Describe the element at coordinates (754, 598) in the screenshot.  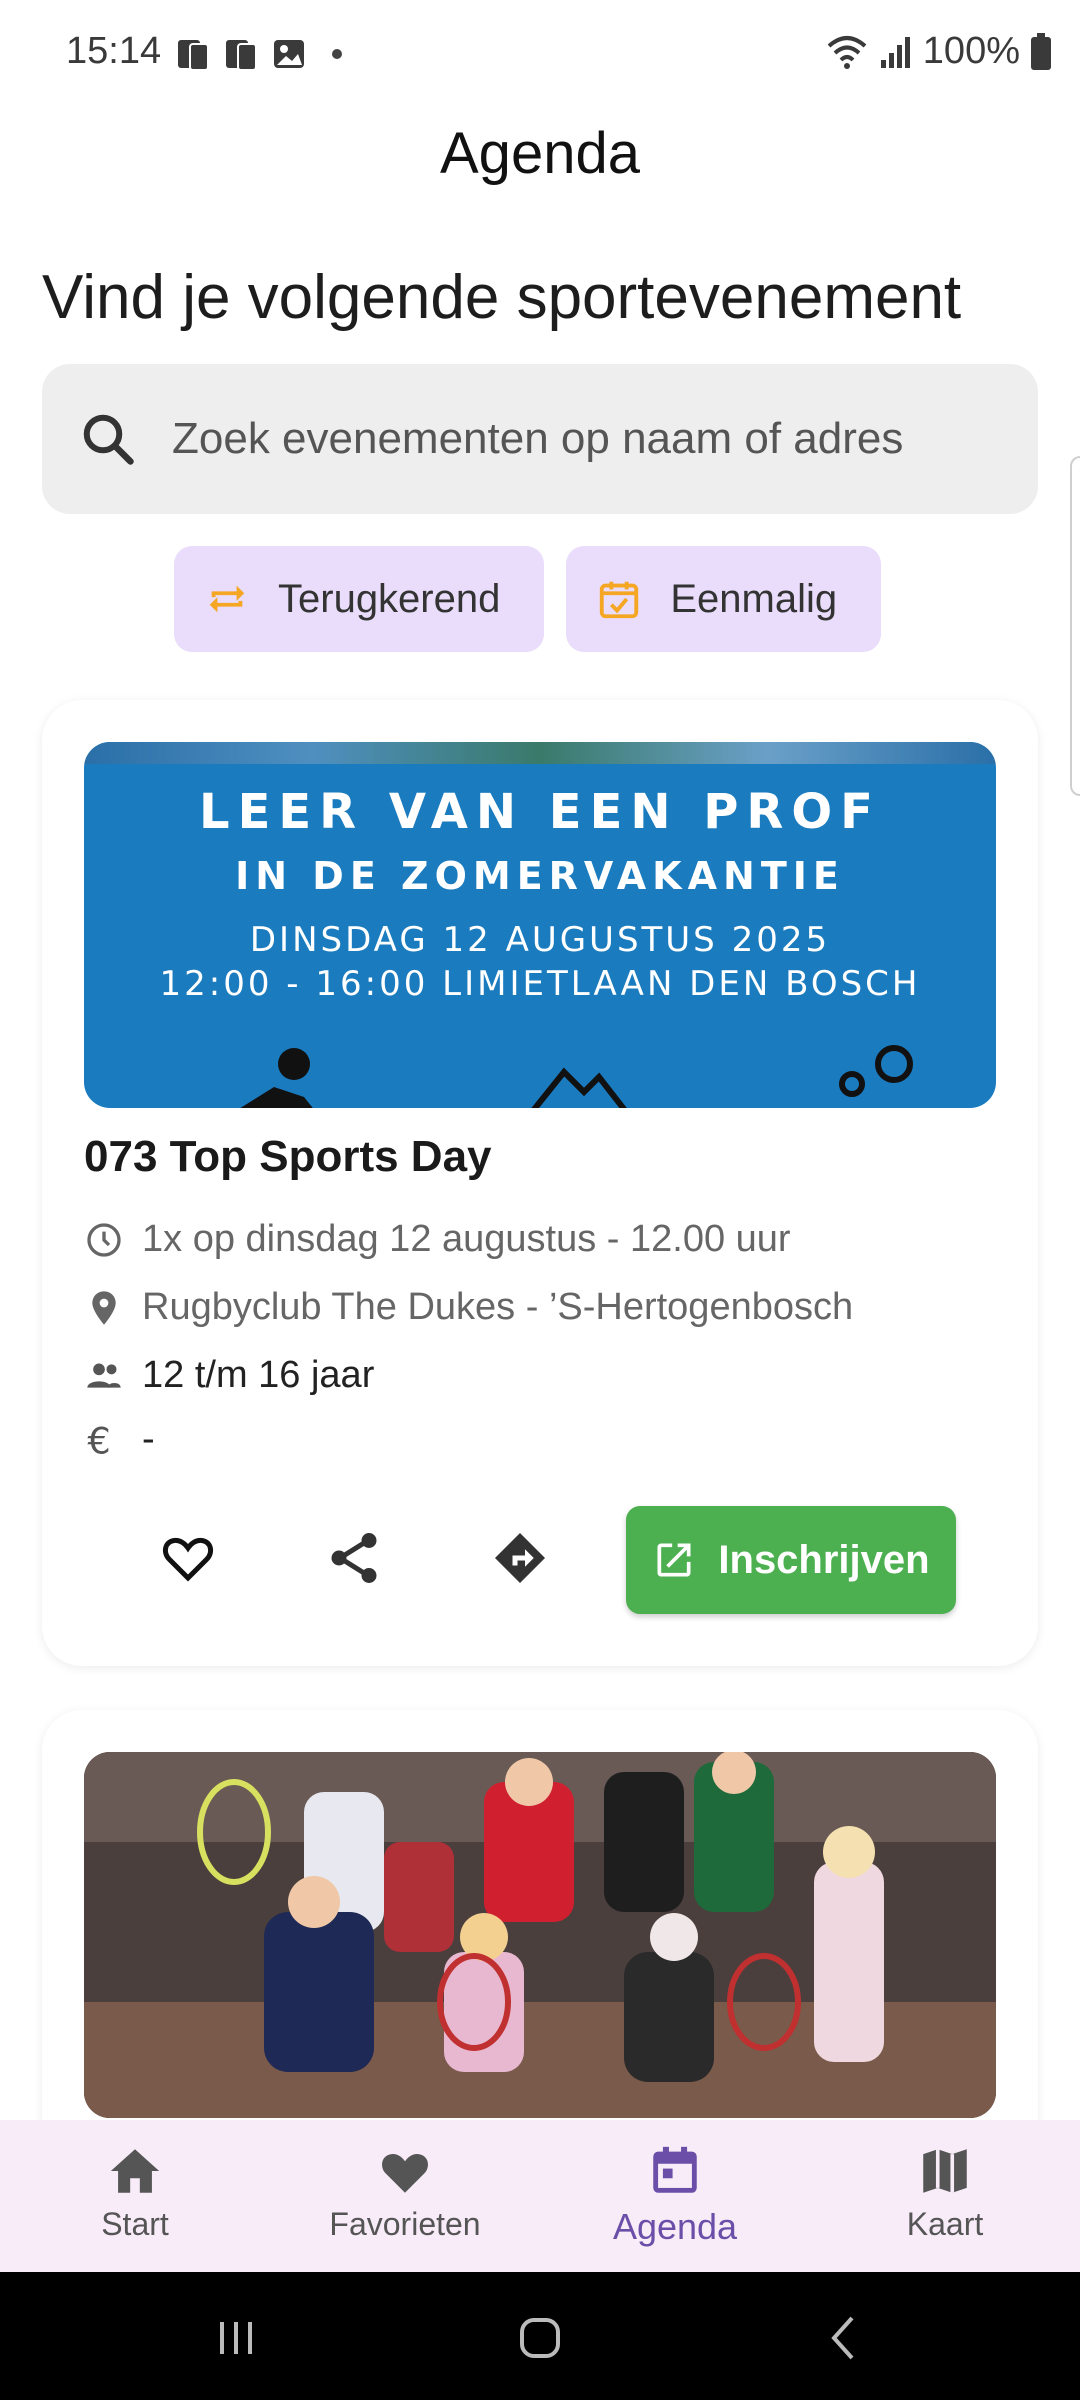
I see `filter-chip-label: Eenmalig` at that location.